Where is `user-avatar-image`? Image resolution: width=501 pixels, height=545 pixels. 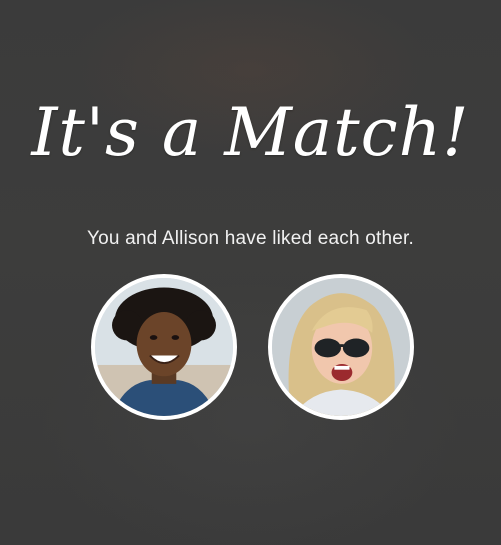
user-avatar-image is located at coordinates (164, 347).